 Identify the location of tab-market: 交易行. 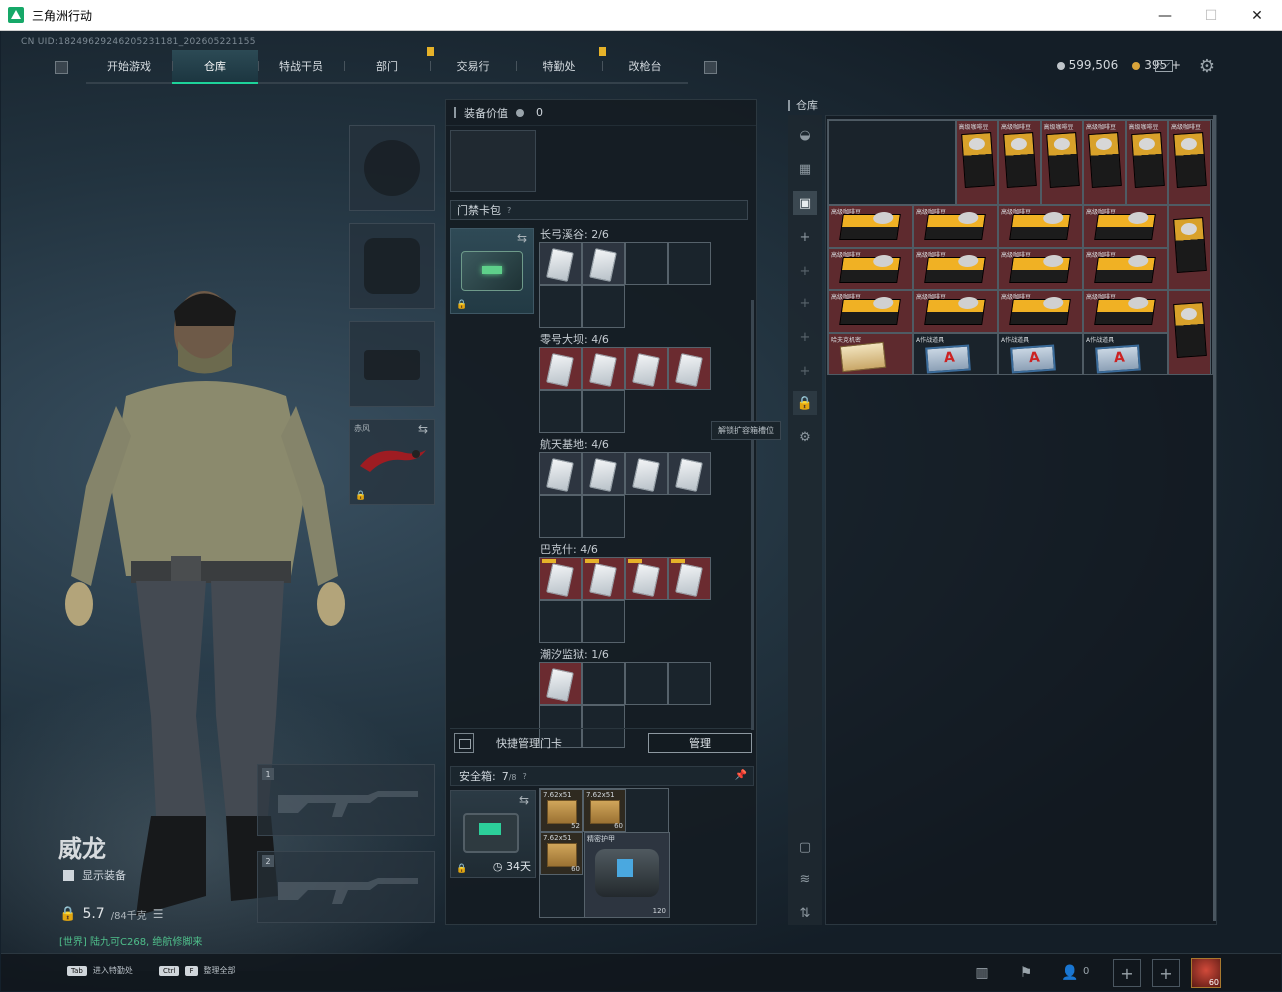
(473, 66).